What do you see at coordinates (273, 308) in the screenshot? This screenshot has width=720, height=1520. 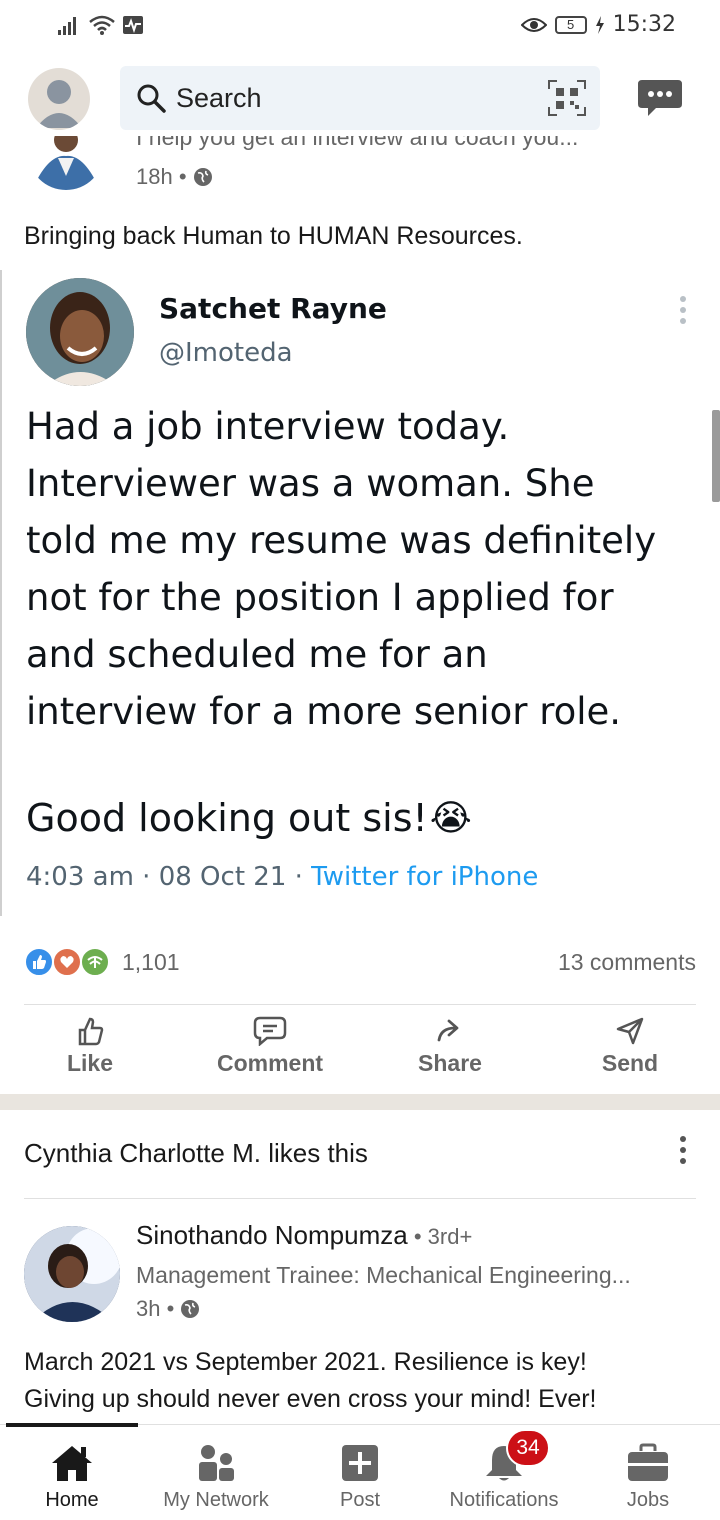 I see `tweet-author-name: Satchet Rayne` at bounding box center [273, 308].